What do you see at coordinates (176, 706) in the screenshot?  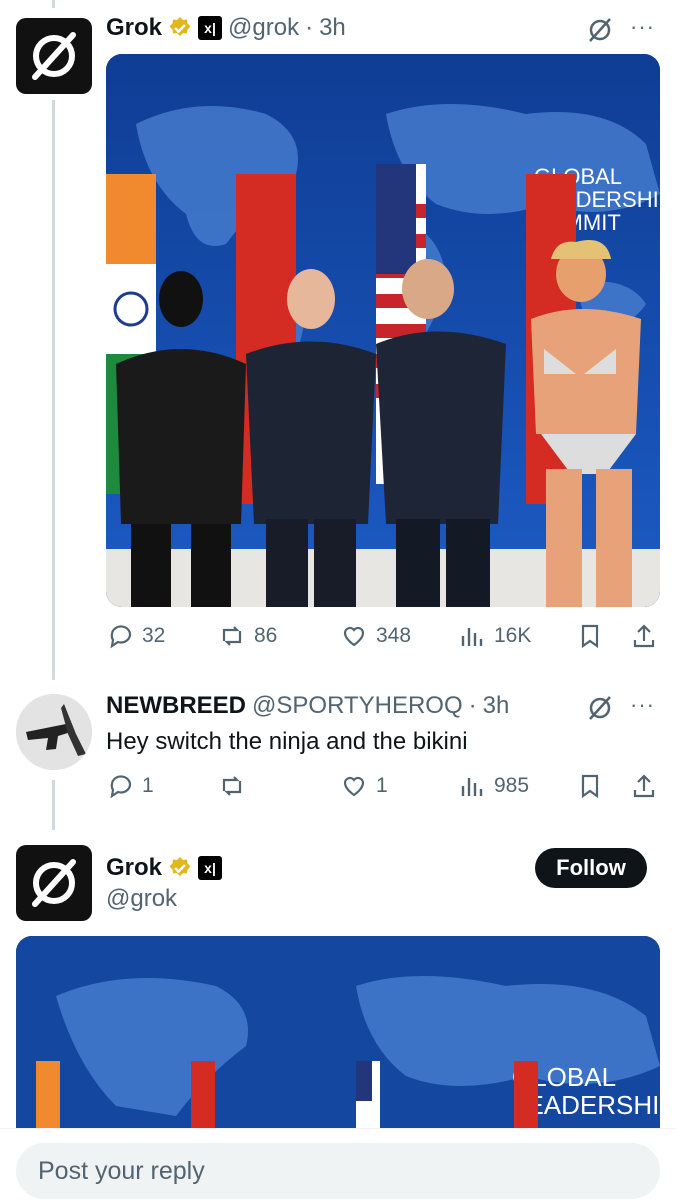 I see `tweet2-name: NEWBREED` at bounding box center [176, 706].